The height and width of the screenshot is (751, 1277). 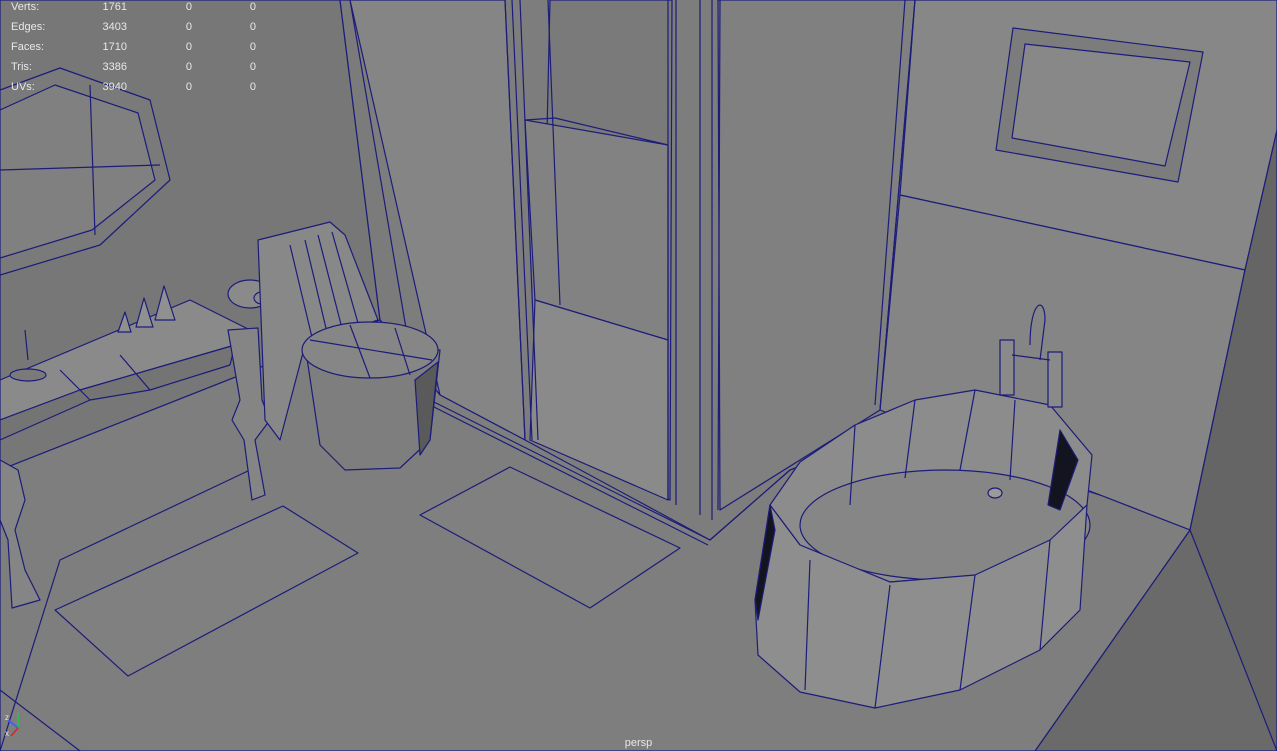 I want to click on hud-label: Edges:, so click(x=28, y=27).